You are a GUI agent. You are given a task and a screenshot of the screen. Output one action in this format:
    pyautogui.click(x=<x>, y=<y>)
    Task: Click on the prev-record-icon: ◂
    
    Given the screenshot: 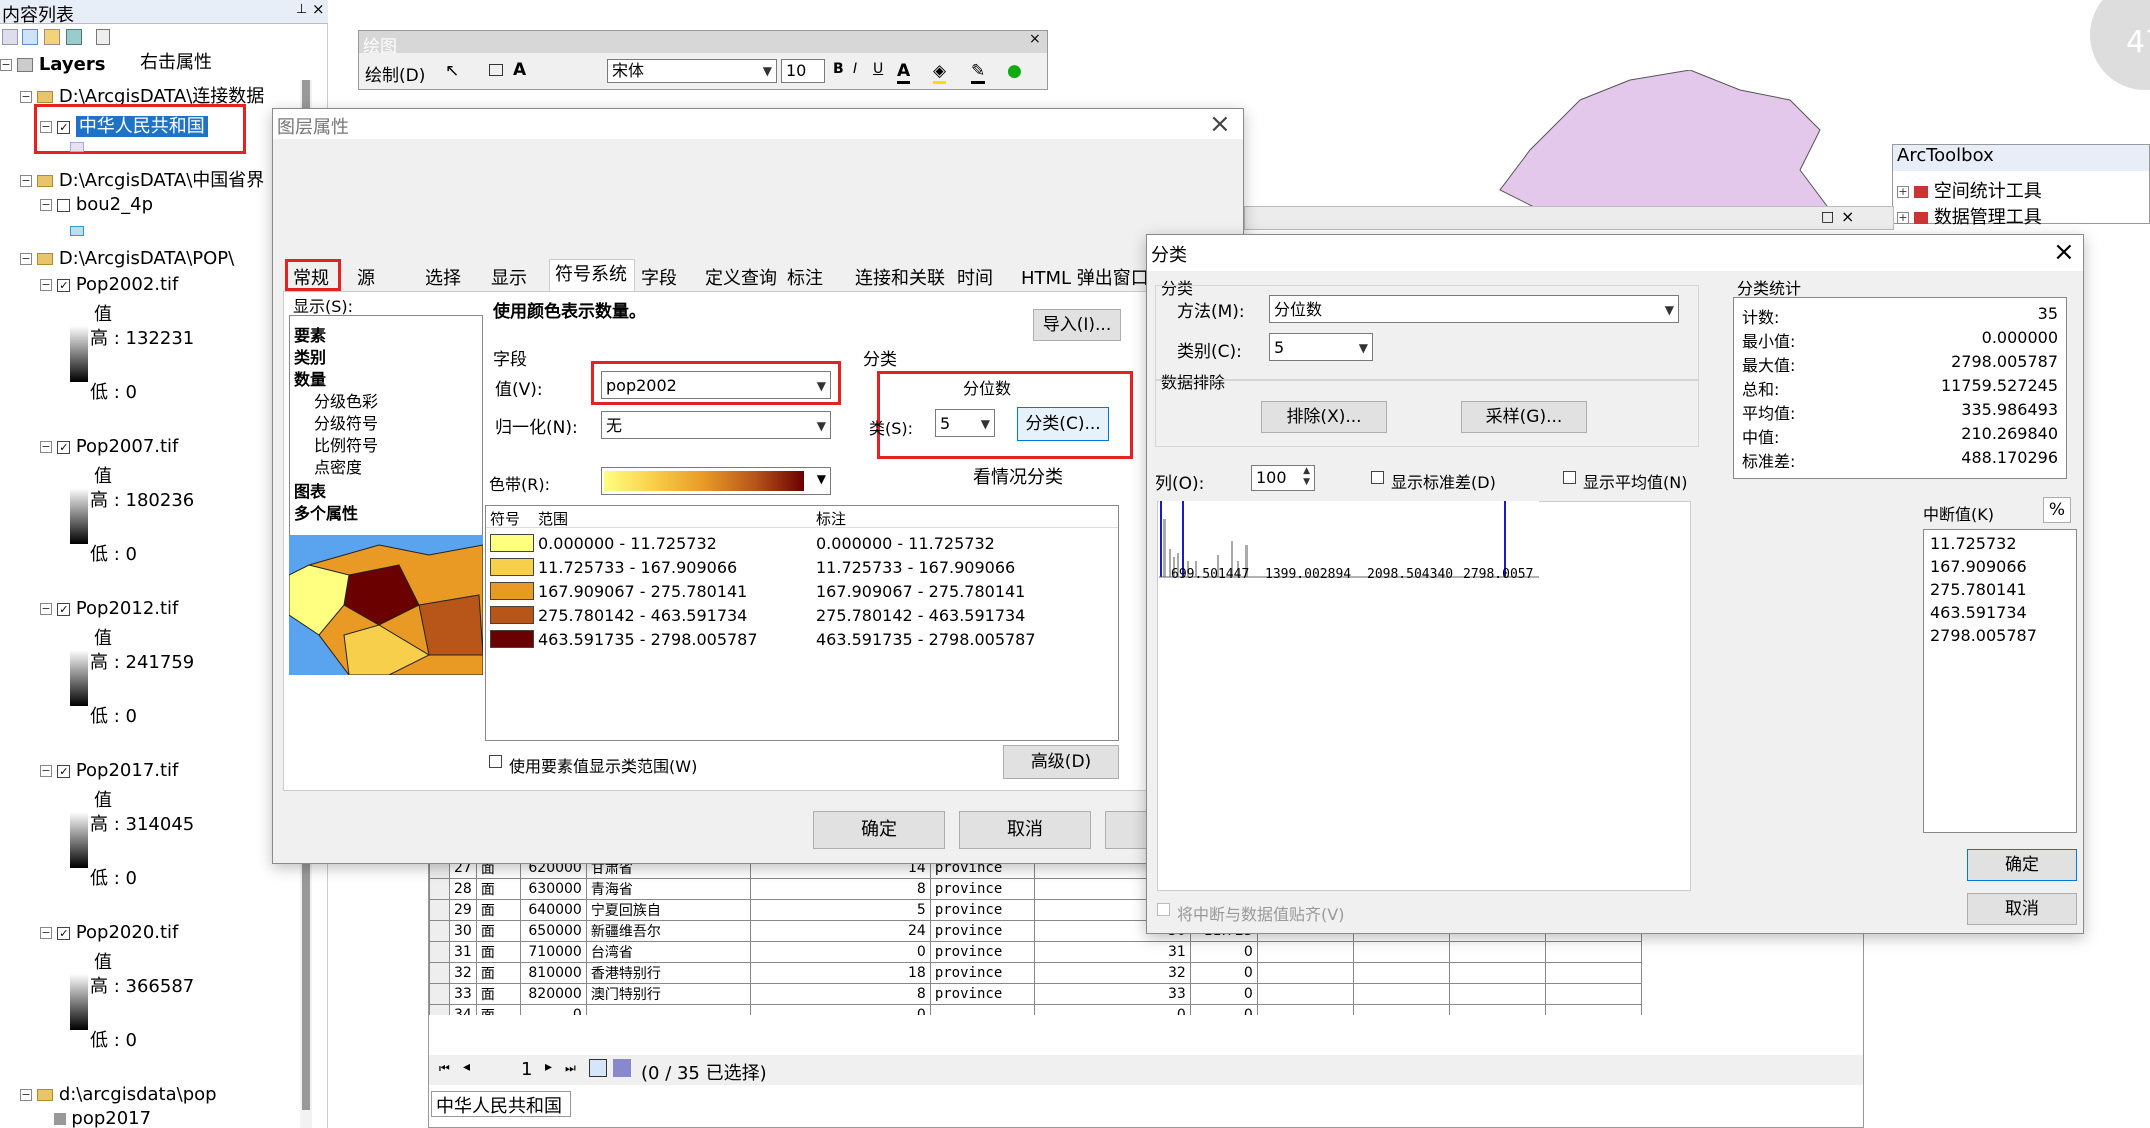 What is the action you would take?
    pyautogui.click(x=466, y=1067)
    